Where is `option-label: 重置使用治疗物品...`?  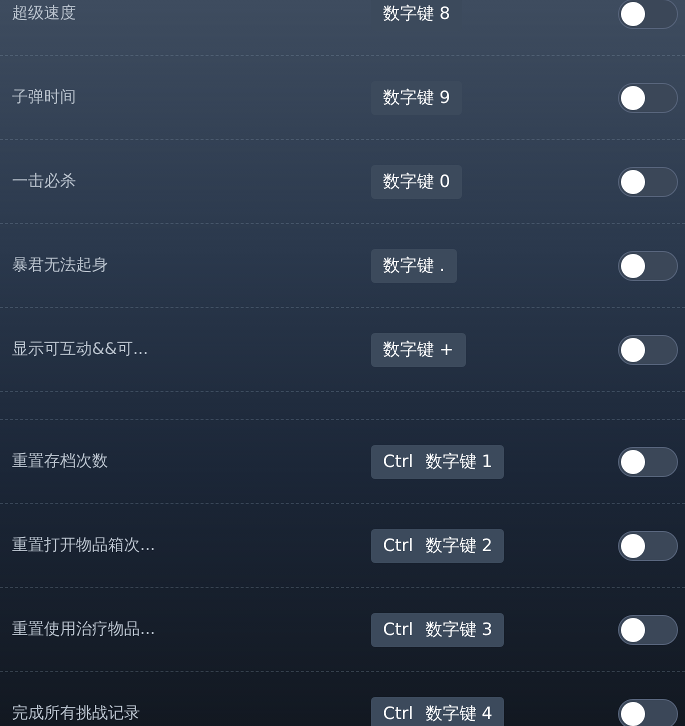
option-label: 重置使用治疗物品... is located at coordinates (84, 629).